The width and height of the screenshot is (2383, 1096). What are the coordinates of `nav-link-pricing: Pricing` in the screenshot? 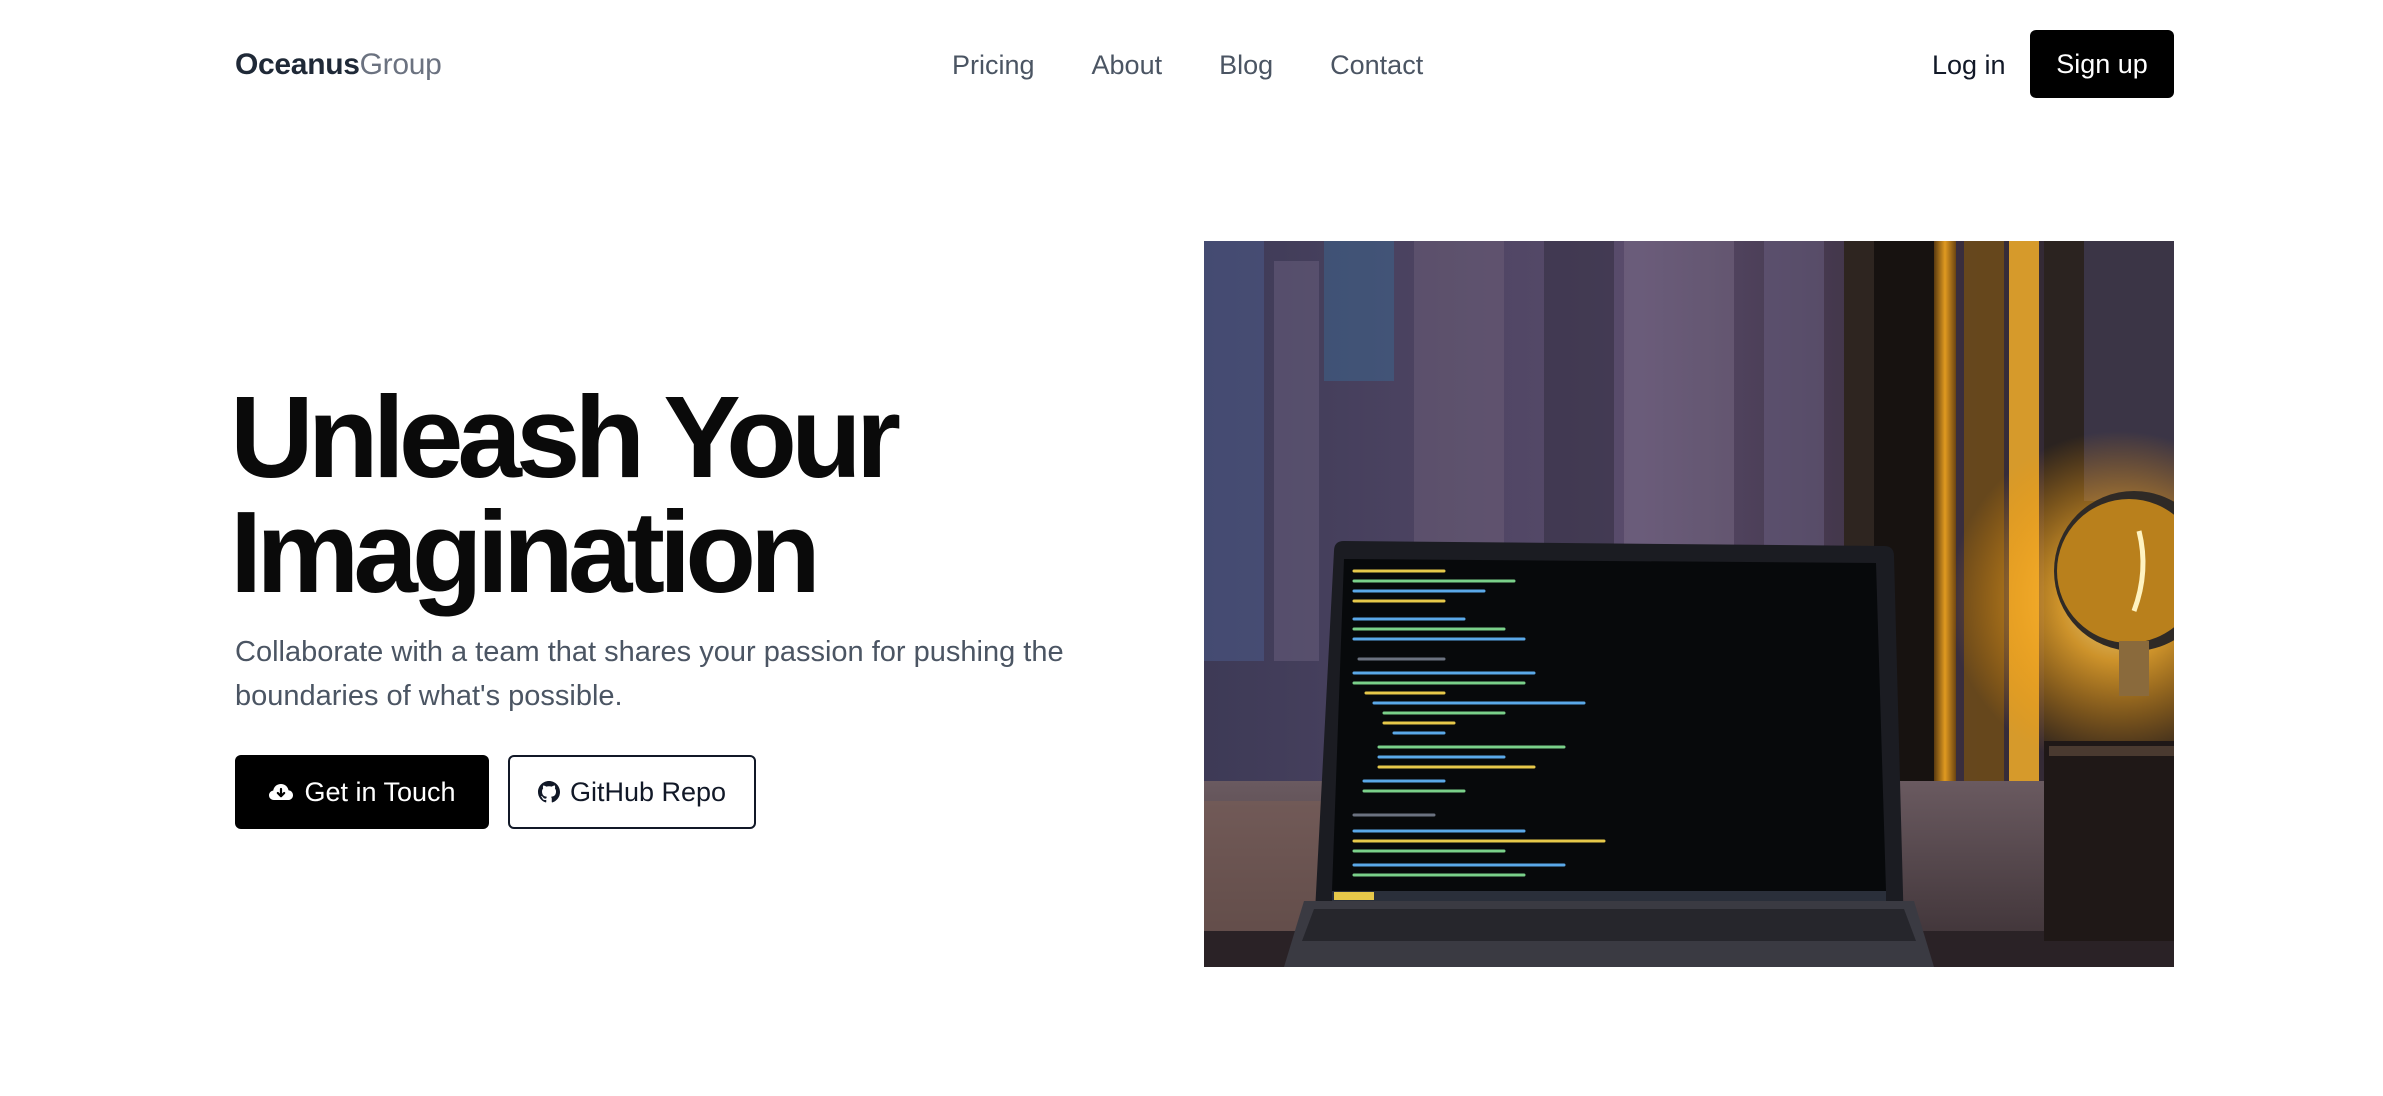 It's located at (993, 65).